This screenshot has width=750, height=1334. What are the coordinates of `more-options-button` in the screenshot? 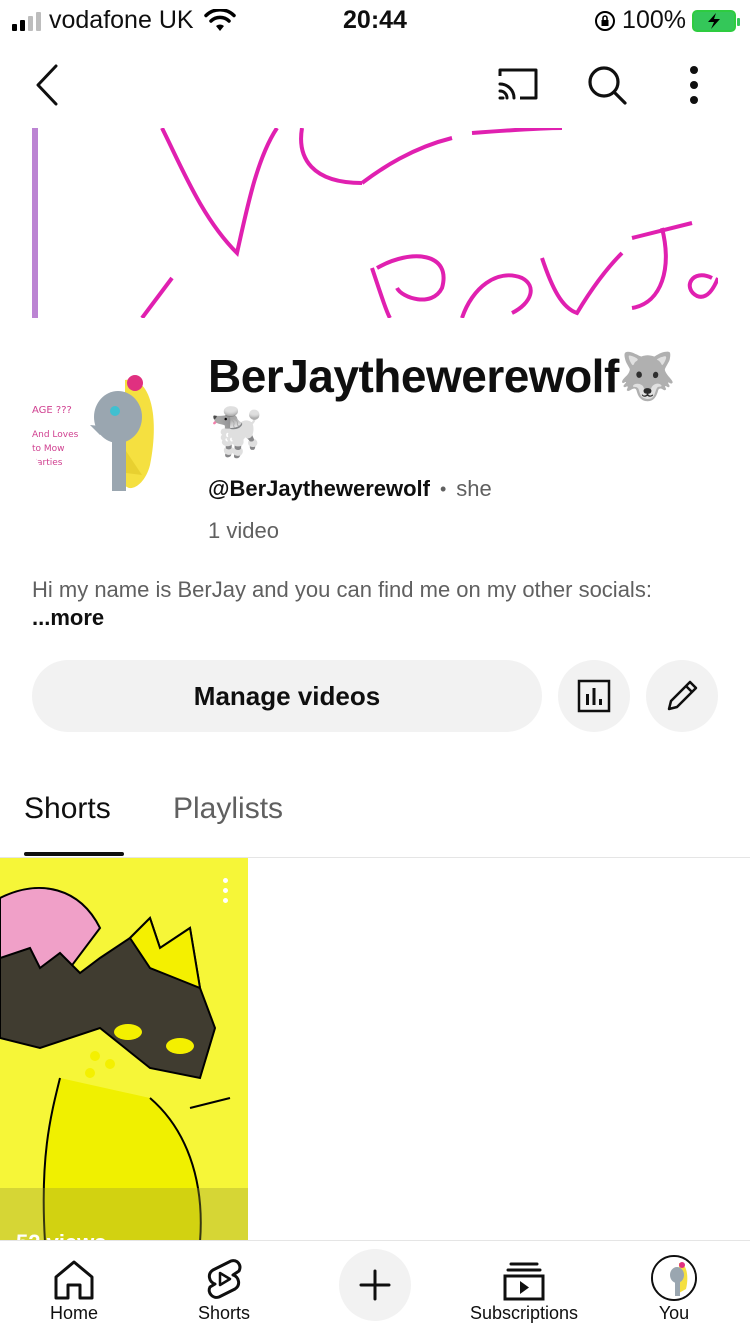 It's located at (694, 85).